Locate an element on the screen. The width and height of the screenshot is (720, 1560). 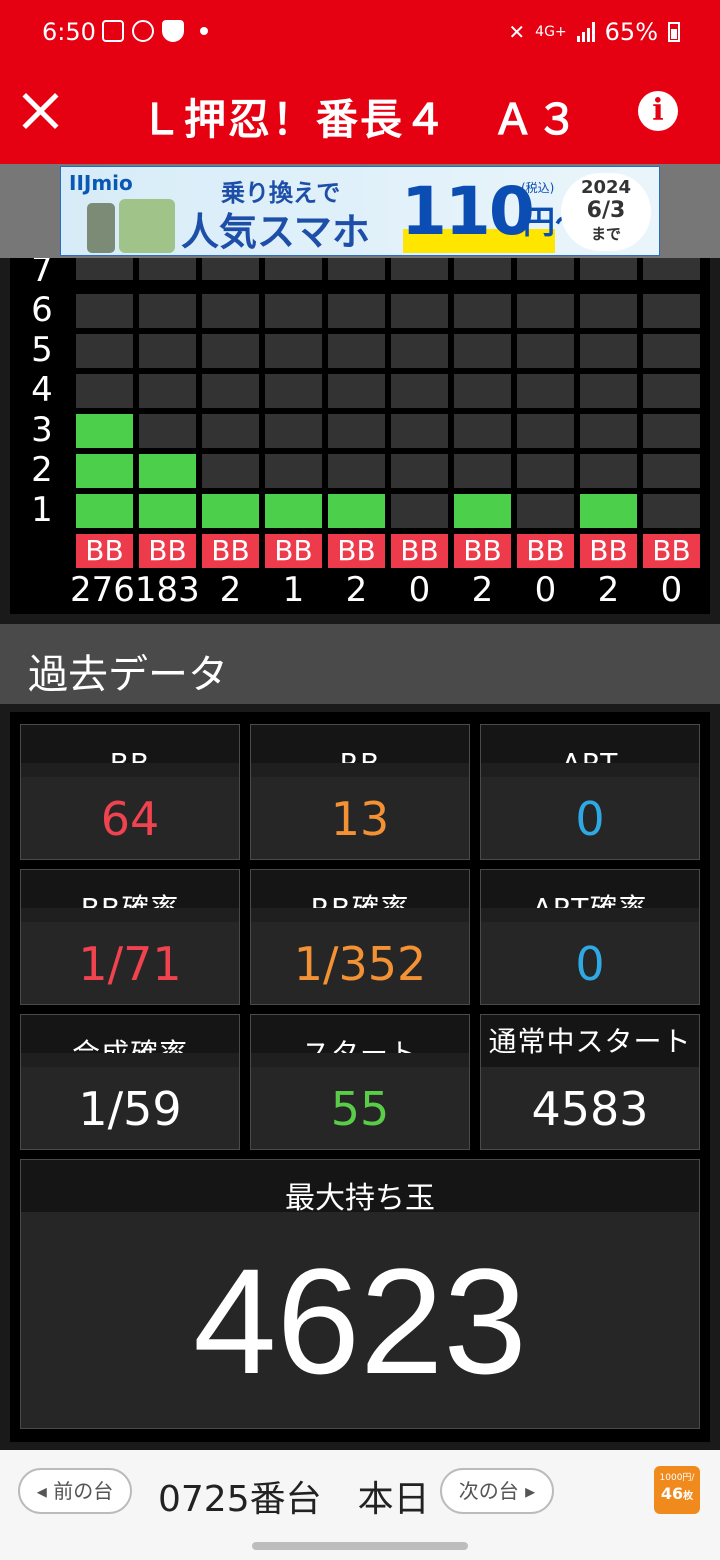
ad-price: 110 is located at coordinates (468, 211).